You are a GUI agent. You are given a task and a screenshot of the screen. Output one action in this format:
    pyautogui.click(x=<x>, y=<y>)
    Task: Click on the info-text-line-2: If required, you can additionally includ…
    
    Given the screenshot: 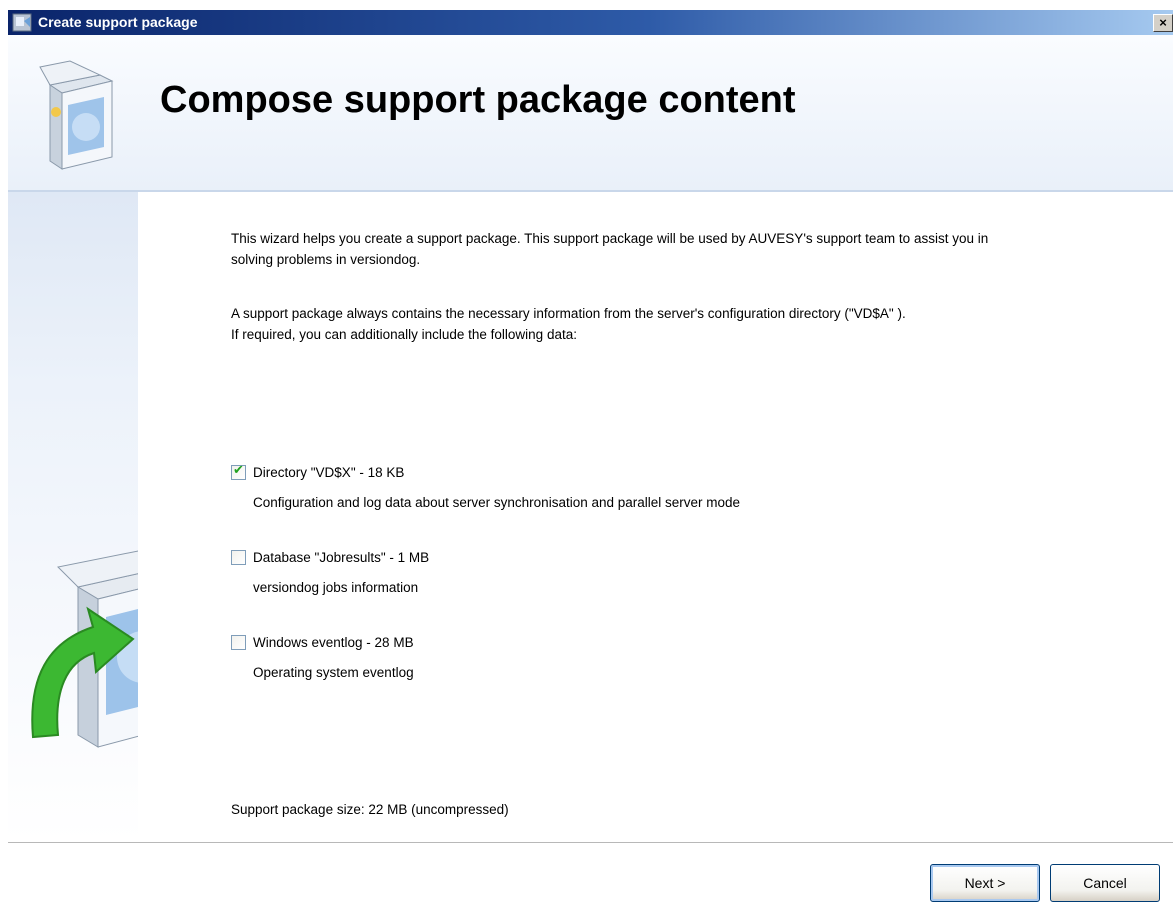 What is the action you would take?
    pyautogui.click(x=404, y=334)
    